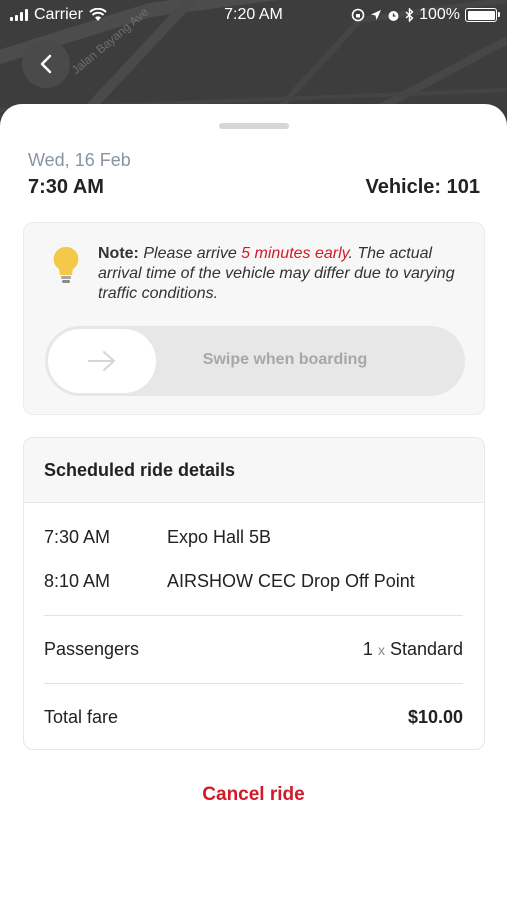 The width and height of the screenshot is (507, 900). What do you see at coordinates (118, 253) in the screenshot?
I see `note-label: Note:` at bounding box center [118, 253].